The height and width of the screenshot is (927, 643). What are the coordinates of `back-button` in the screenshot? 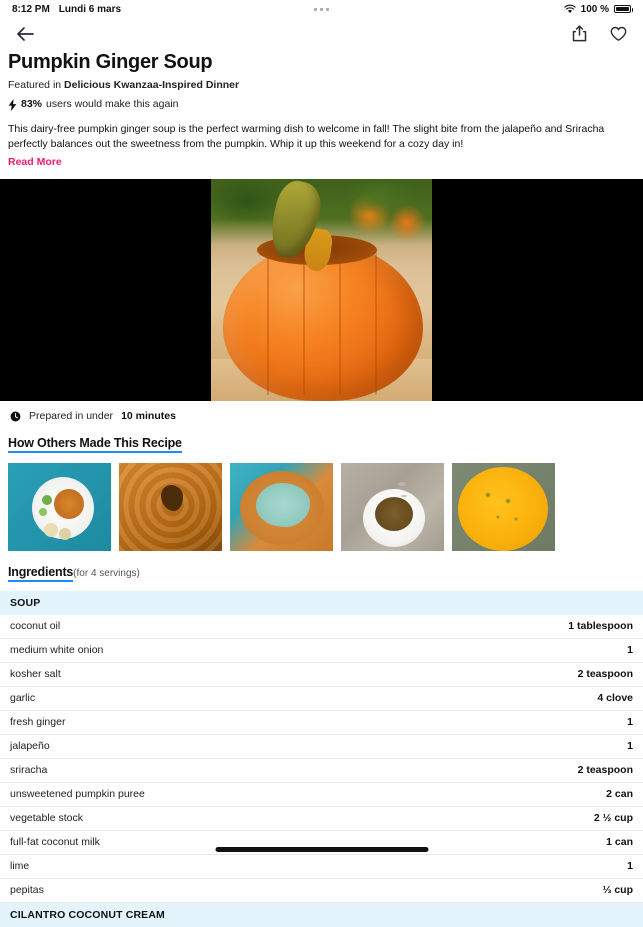 It's located at (25, 34).